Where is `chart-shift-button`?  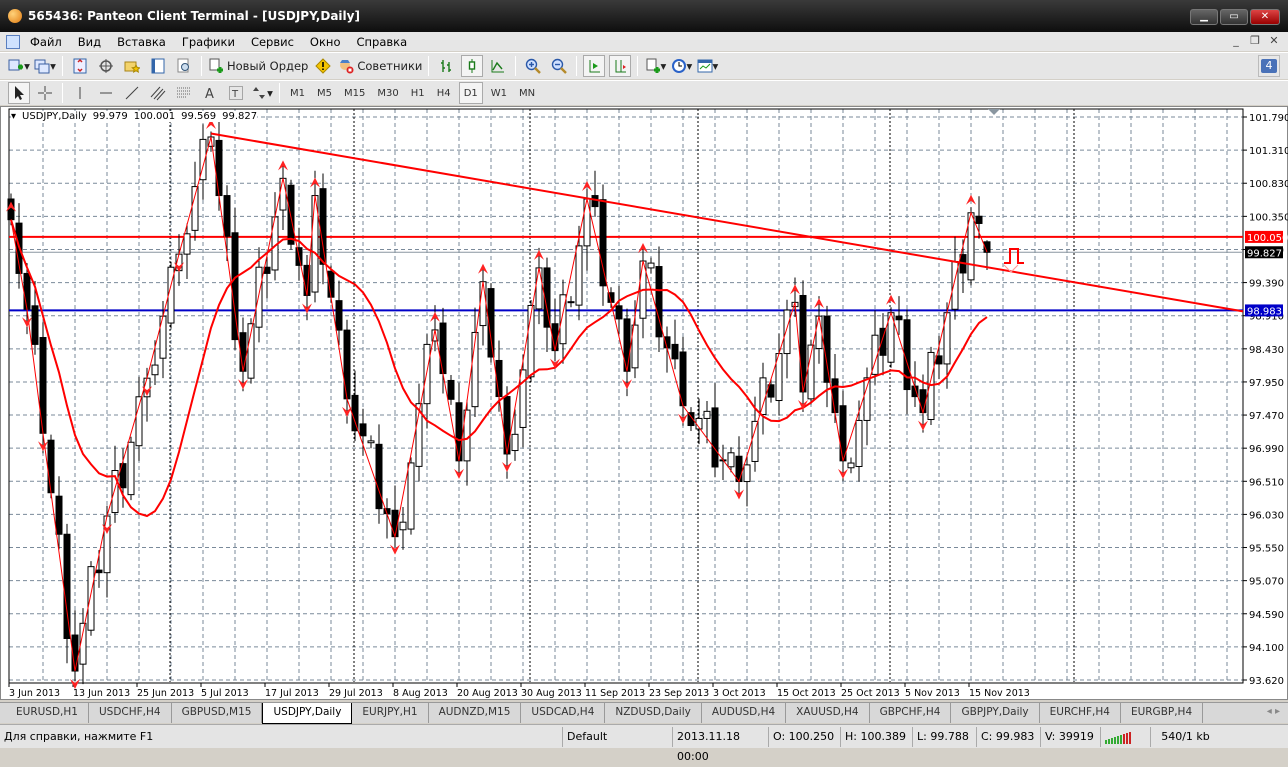
chart-shift-button is located at coordinates (620, 66).